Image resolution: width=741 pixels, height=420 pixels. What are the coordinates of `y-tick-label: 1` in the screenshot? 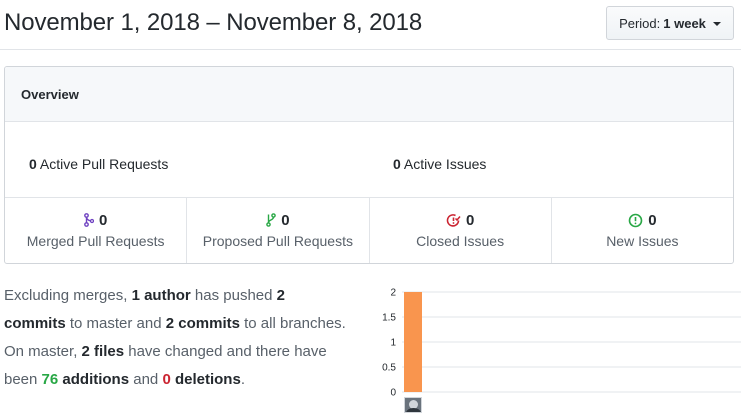 It's located at (393, 343).